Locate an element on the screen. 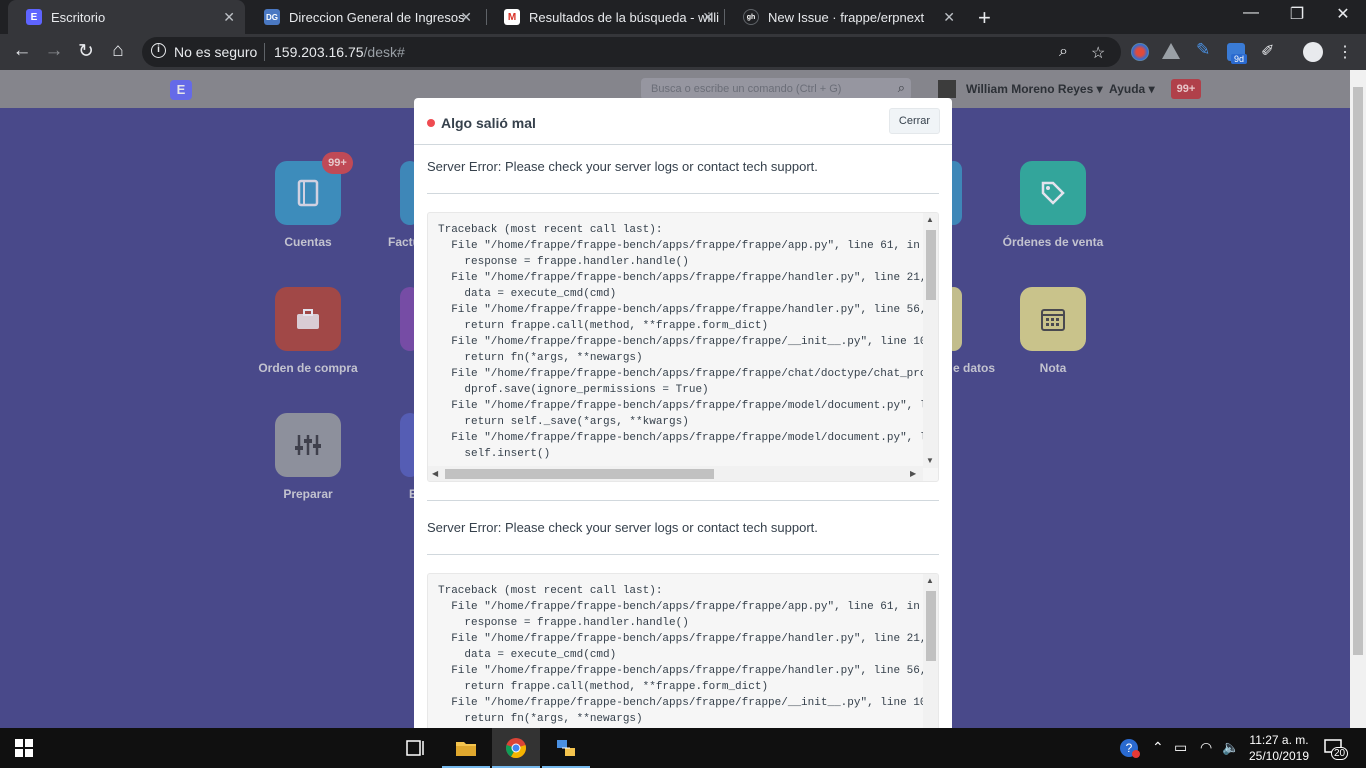 The width and height of the screenshot is (1366, 768). help-menu: Ayuda ▾ is located at coordinates (1132, 89).